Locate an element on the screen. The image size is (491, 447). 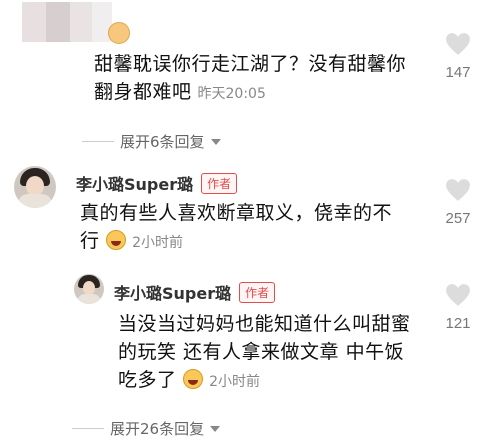
like-button: 257 is located at coordinates (458, 202).